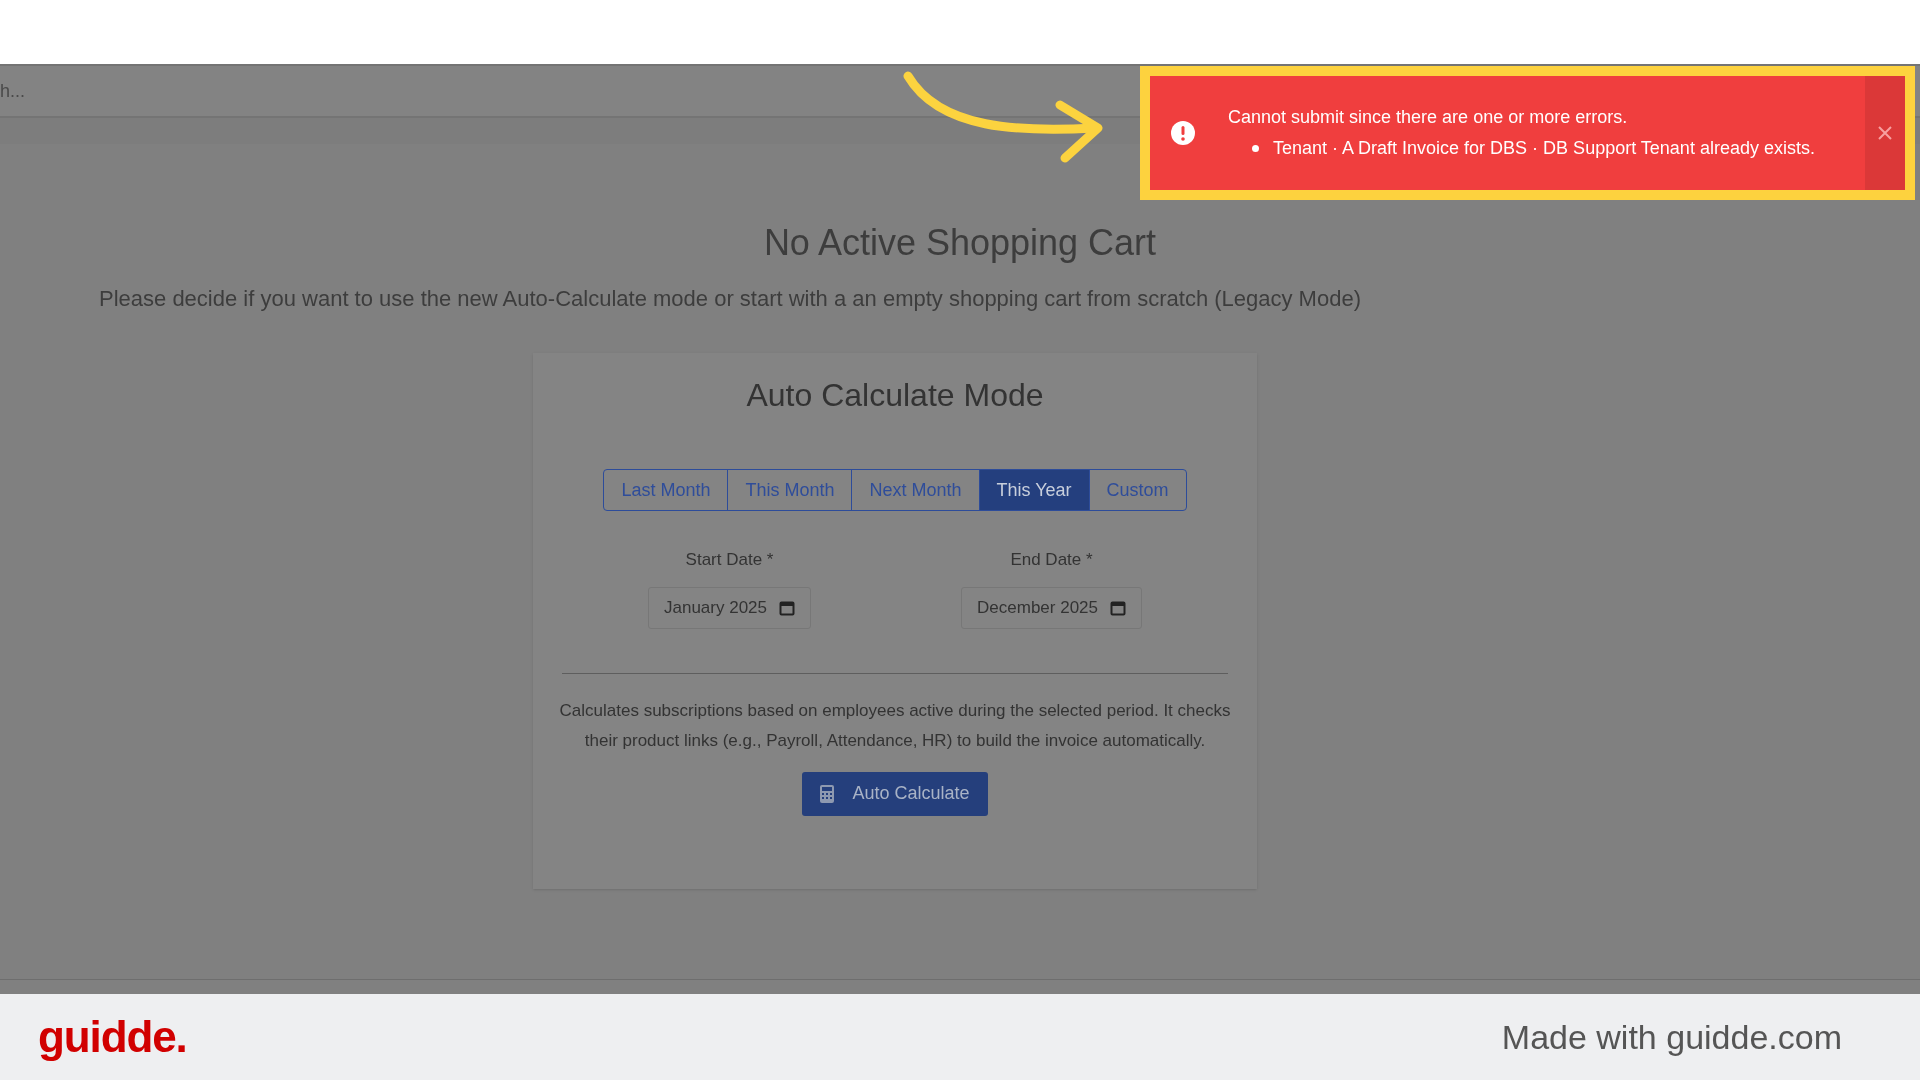 This screenshot has height=1080, width=1920. What do you see at coordinates (915, 490) in the screenshot?
I see `period-tab: Next Month` at bounding box center [915, 490].